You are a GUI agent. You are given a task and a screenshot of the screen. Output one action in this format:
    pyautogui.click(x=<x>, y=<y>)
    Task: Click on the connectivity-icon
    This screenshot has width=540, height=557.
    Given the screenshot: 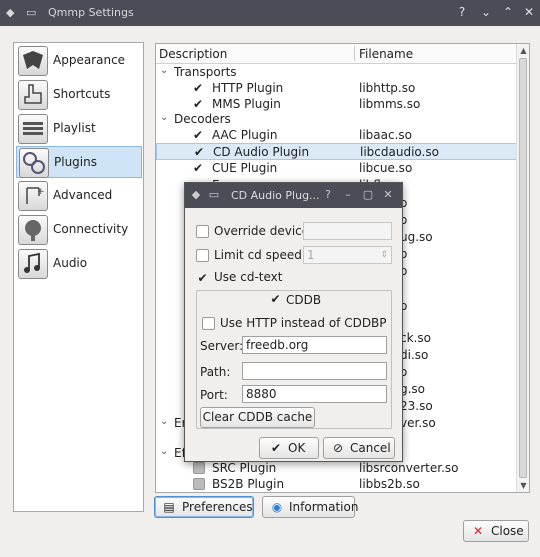 What is the action you would take?
    pyautogui.click(x=33, y=230)
    